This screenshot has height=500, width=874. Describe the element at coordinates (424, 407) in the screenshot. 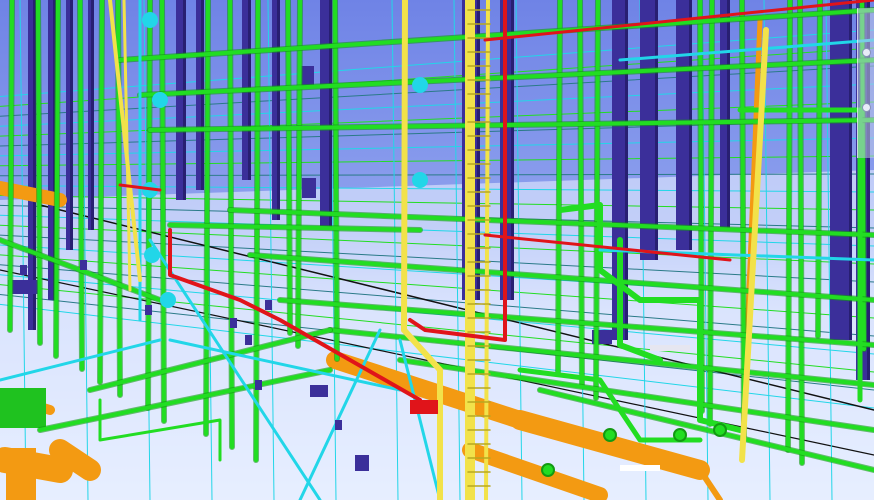

I see `red-valve` at that location.